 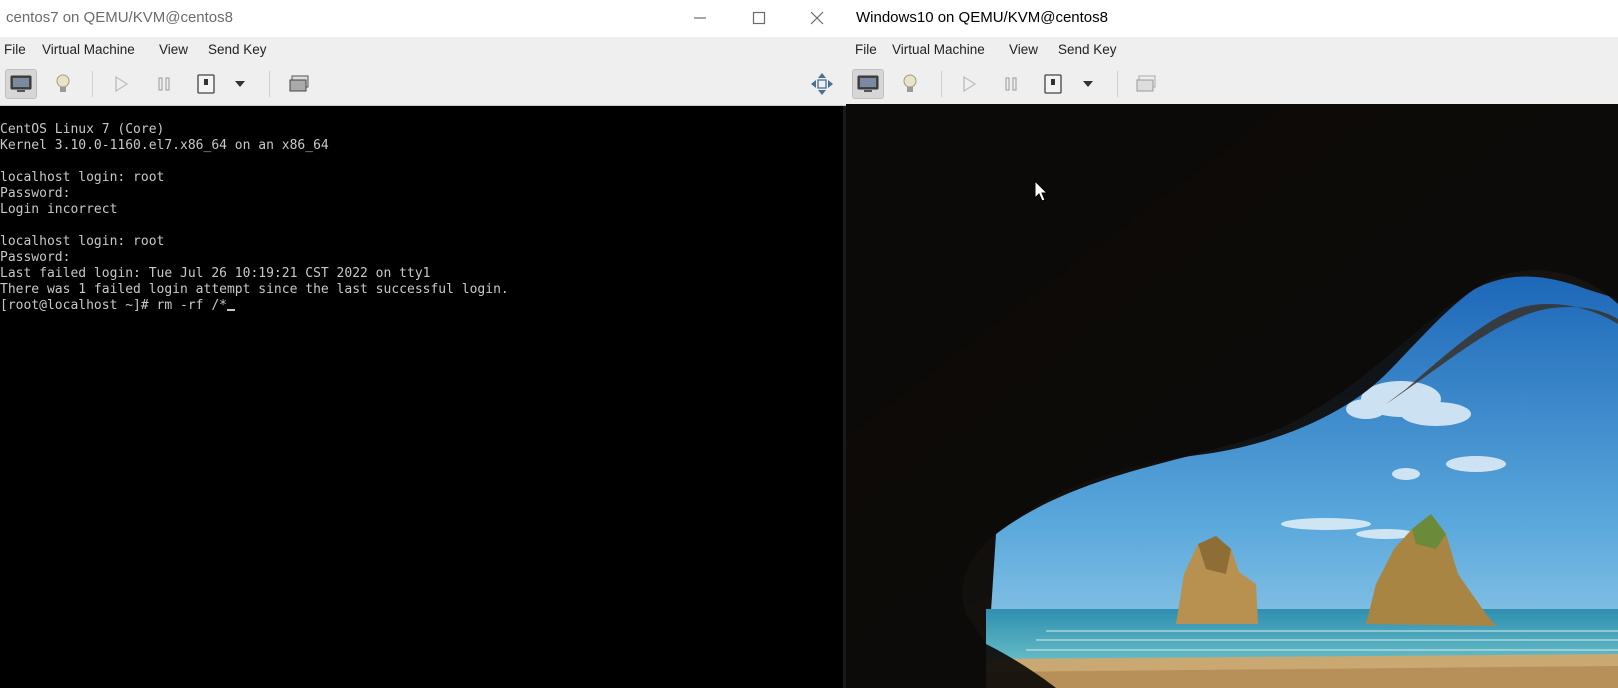 What do you see at coordinates (817, 18) in the screenshot?
I see `close-icon` at bounding box center [817, 18].